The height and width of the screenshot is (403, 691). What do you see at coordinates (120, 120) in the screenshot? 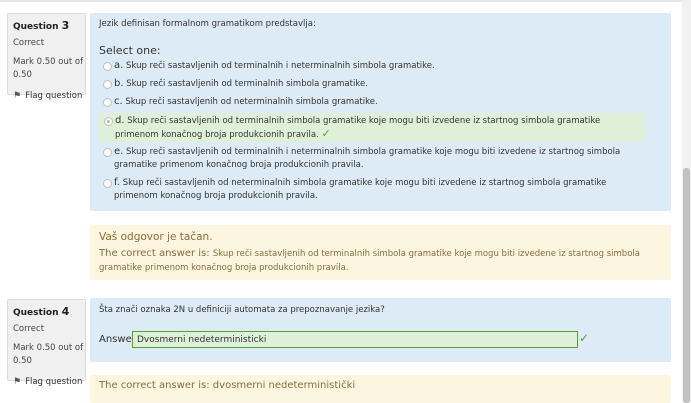
I see `option-letter: d.` at bounding box center [120, 120].